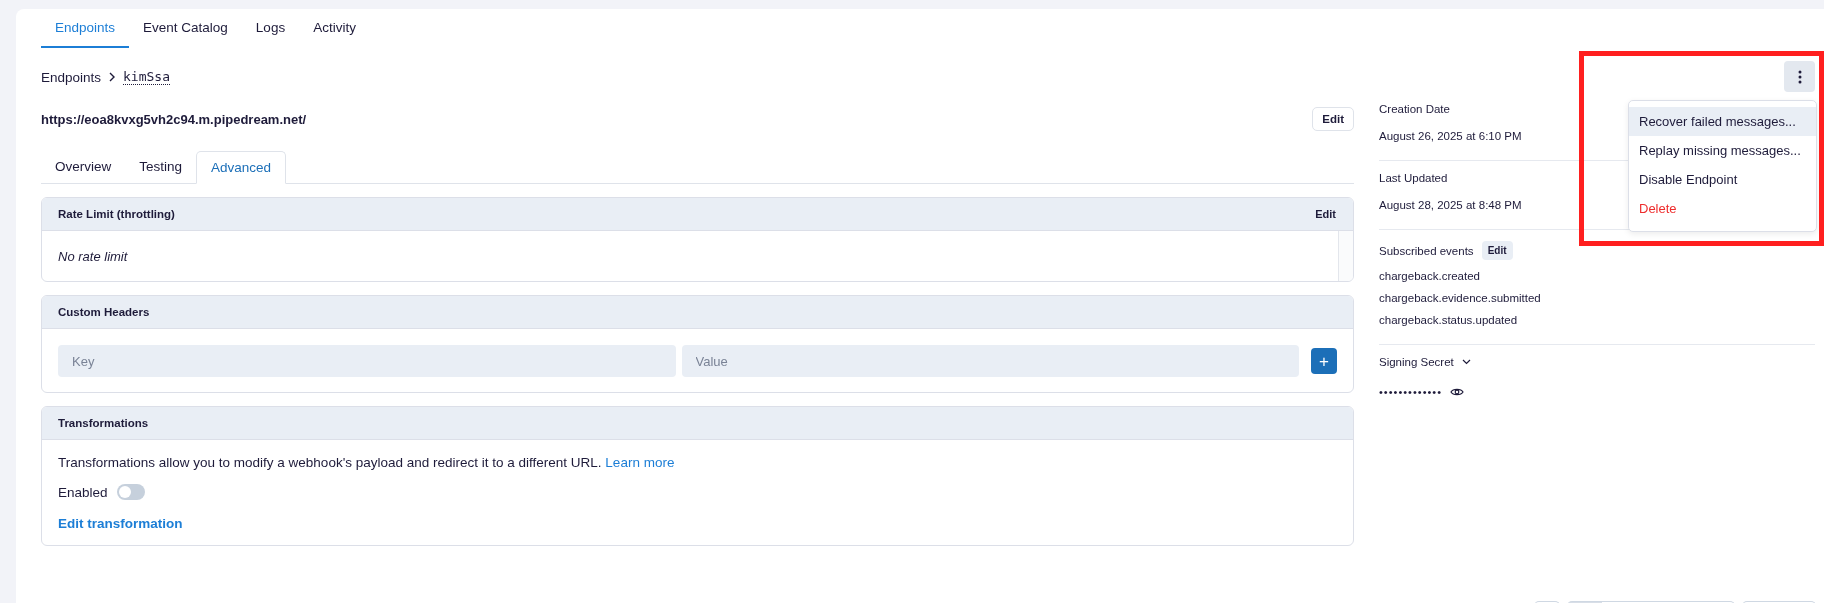 The width and height of the screenshot is (1824, 603). What do you see at coordinates (103, 423) in the screenshot?
I see `panel-title: Transformations` at bounding box center [103, 423].